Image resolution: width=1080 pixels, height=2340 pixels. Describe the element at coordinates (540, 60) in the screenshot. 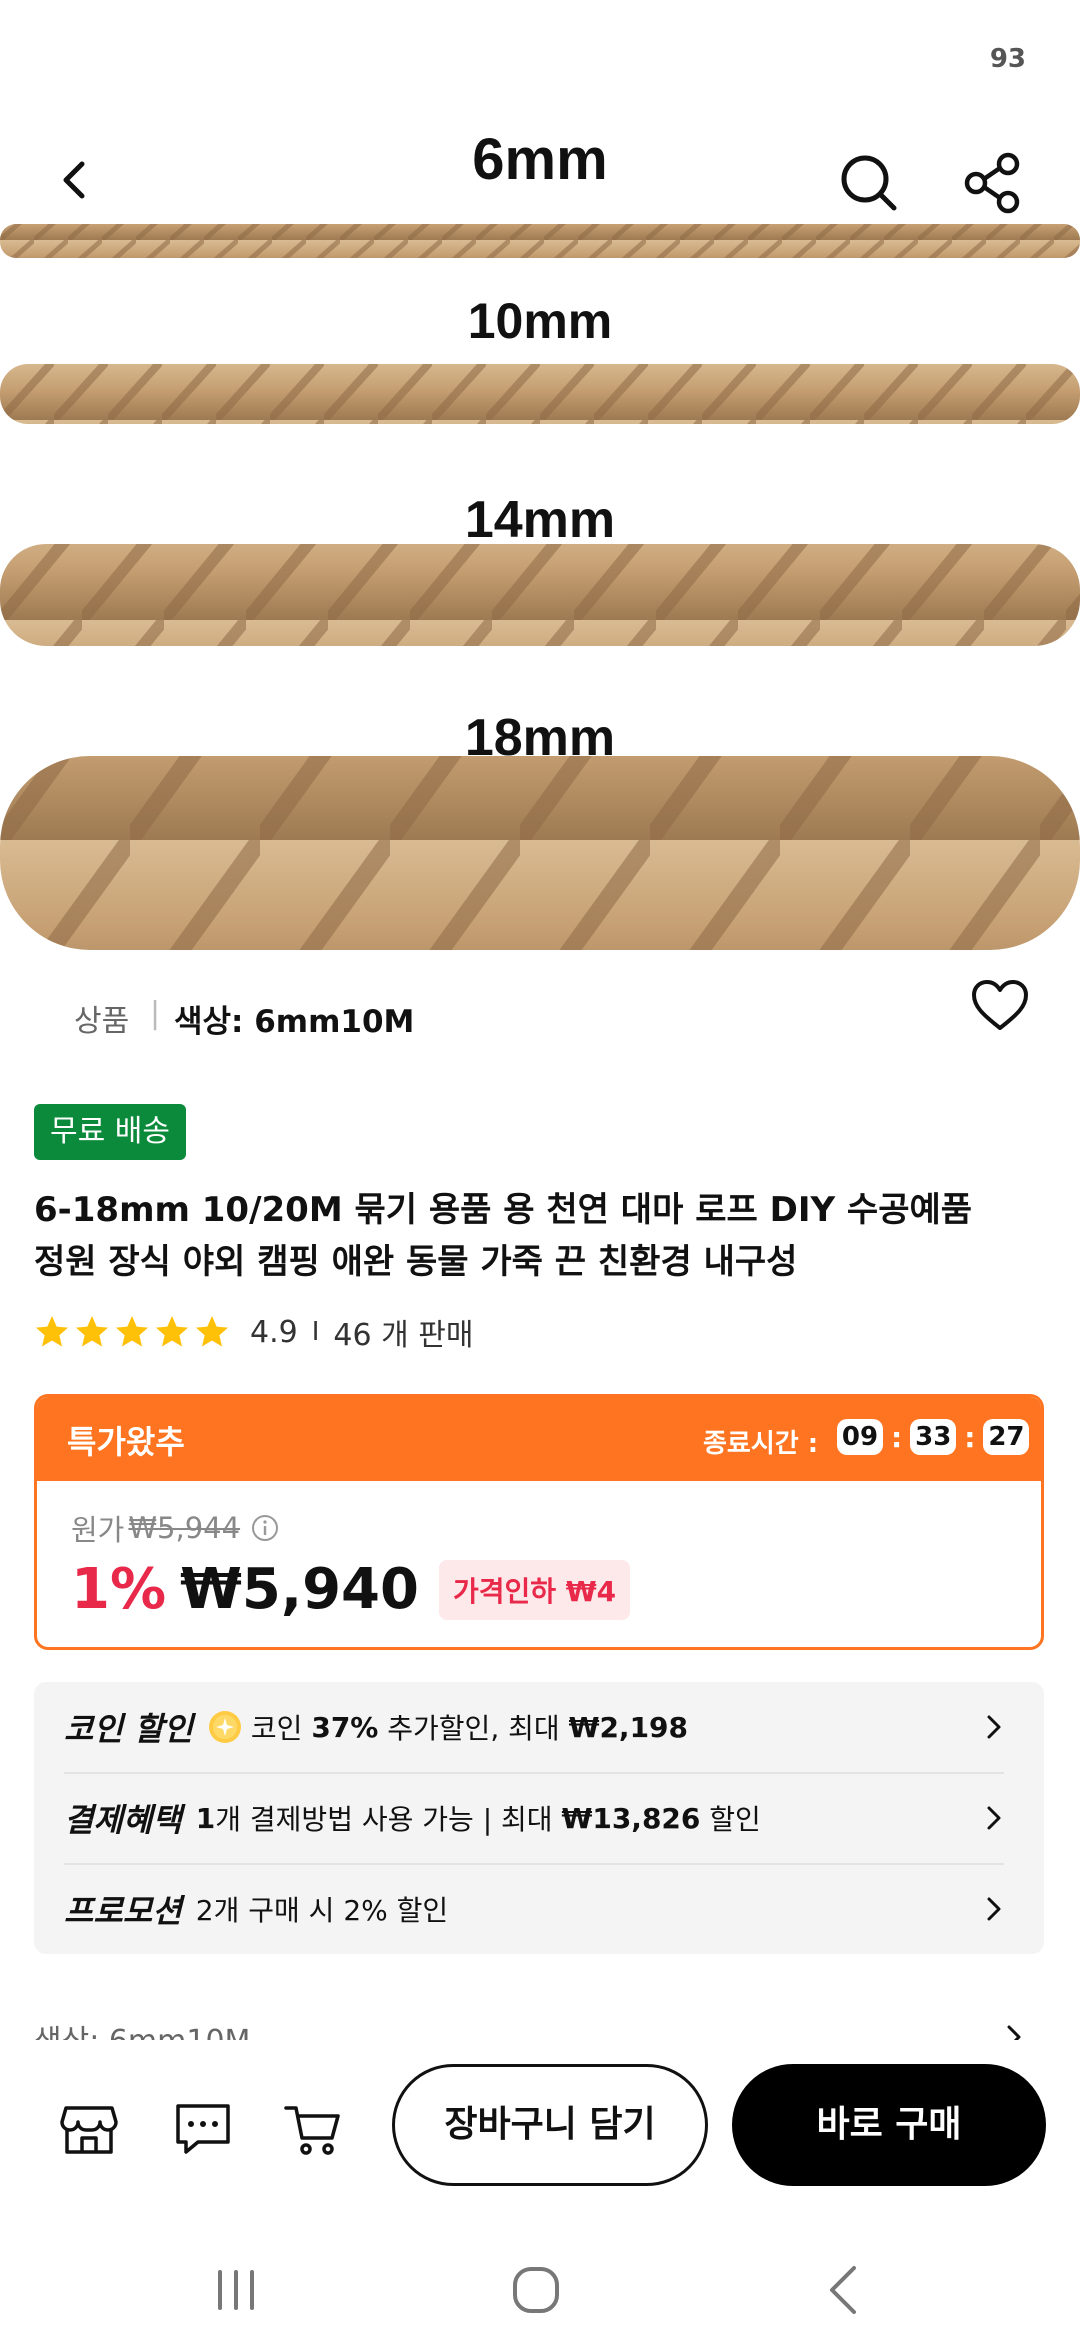

I see `status-bar: 93` at that location.